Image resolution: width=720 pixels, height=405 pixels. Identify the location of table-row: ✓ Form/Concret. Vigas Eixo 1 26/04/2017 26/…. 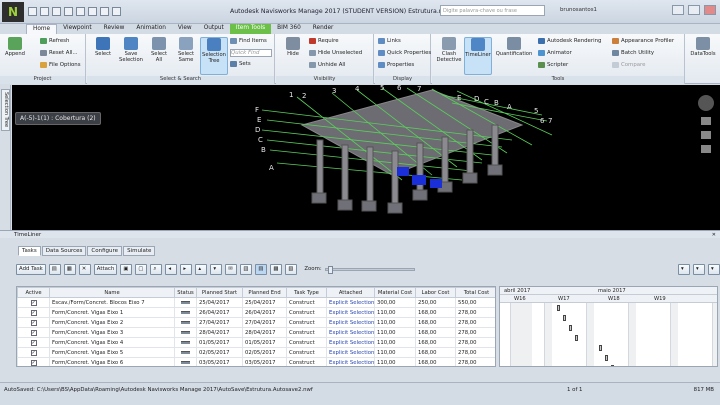
(256, 312).